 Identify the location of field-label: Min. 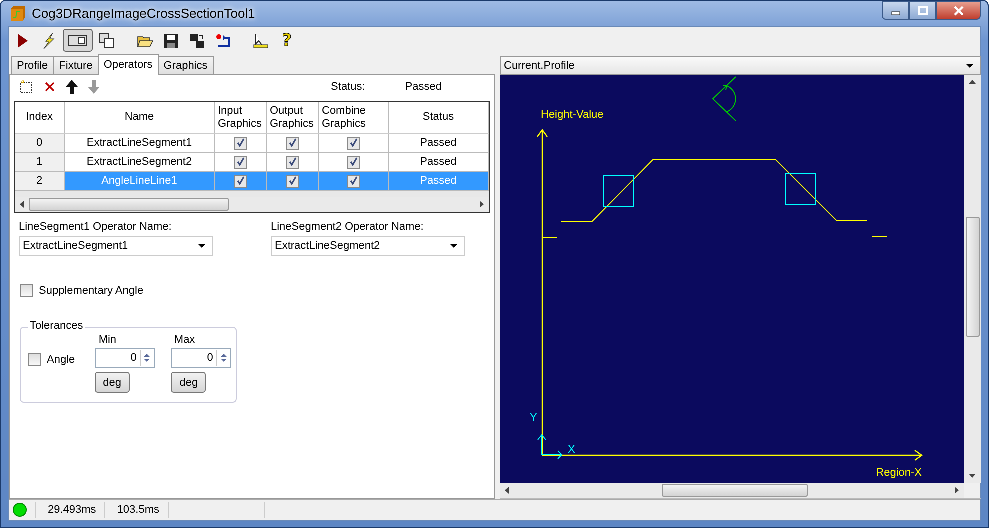
(108, 340).